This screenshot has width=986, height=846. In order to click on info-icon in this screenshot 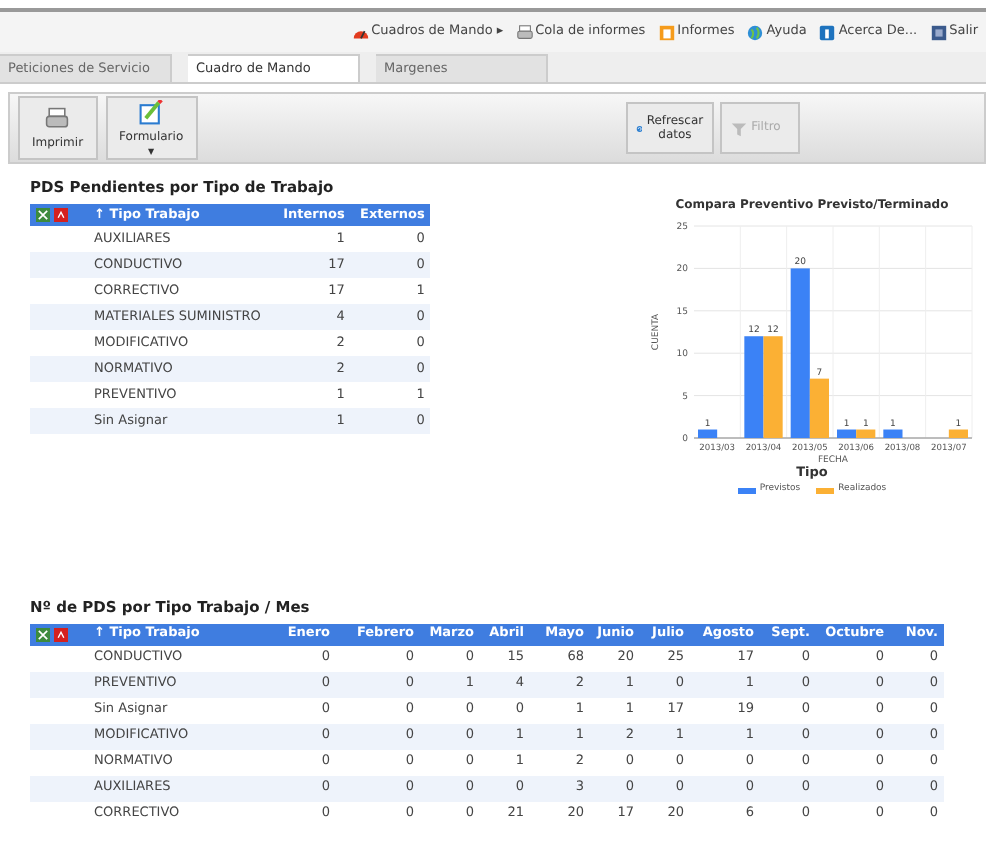, I will do `click(827, 32)`.